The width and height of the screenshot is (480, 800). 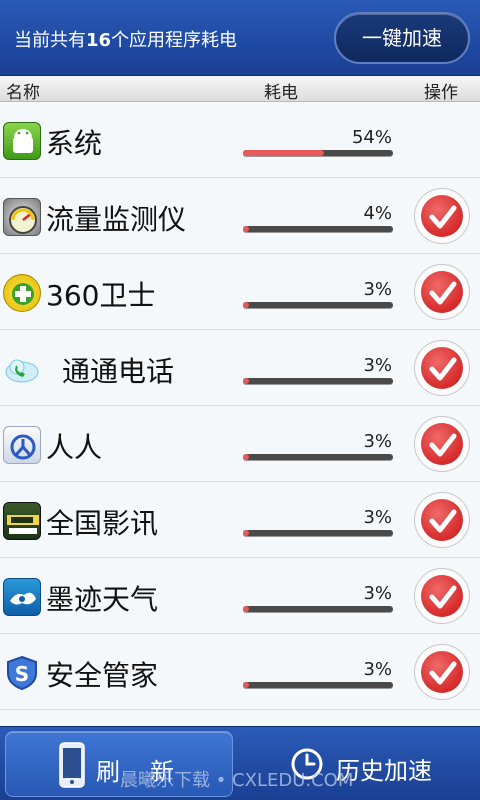 I want to click on app-count-summary: 当前共有16个应用程序耗电, so click(x=125, y=39).